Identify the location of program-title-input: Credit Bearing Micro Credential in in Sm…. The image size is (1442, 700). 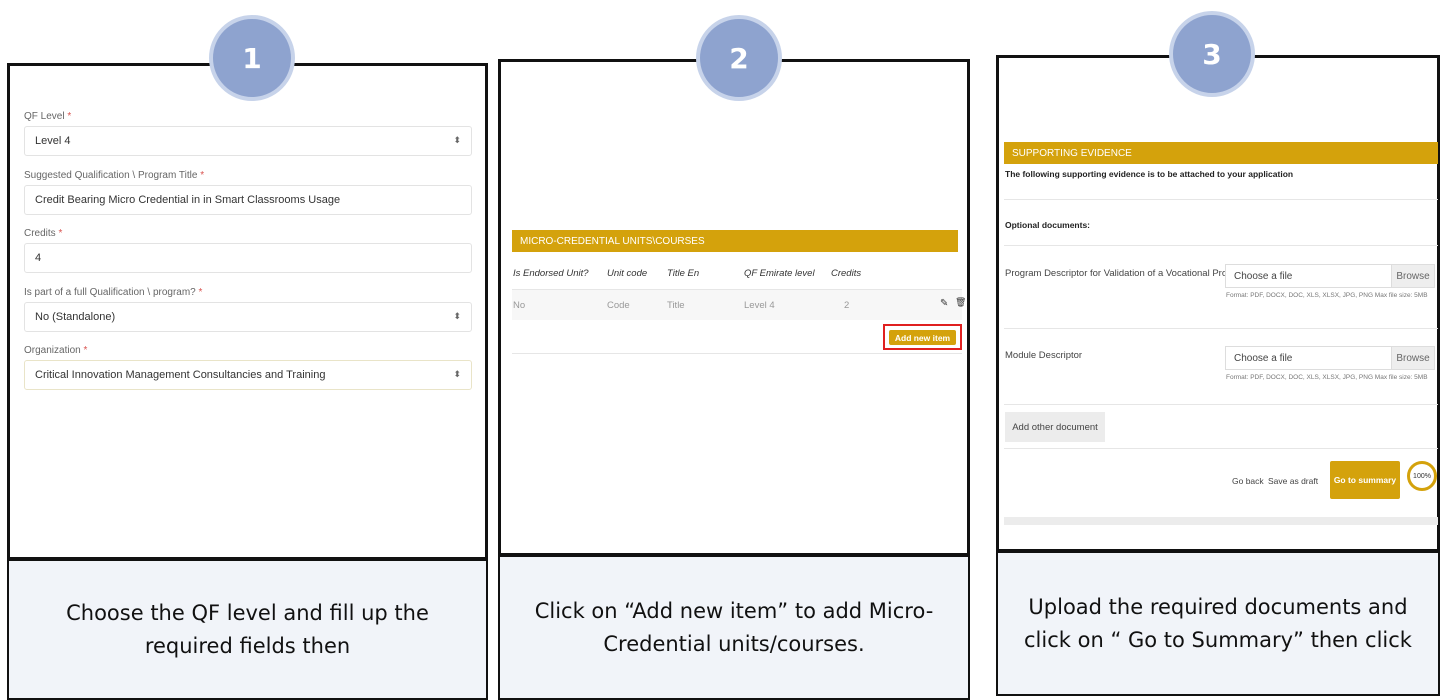
(248, 200).